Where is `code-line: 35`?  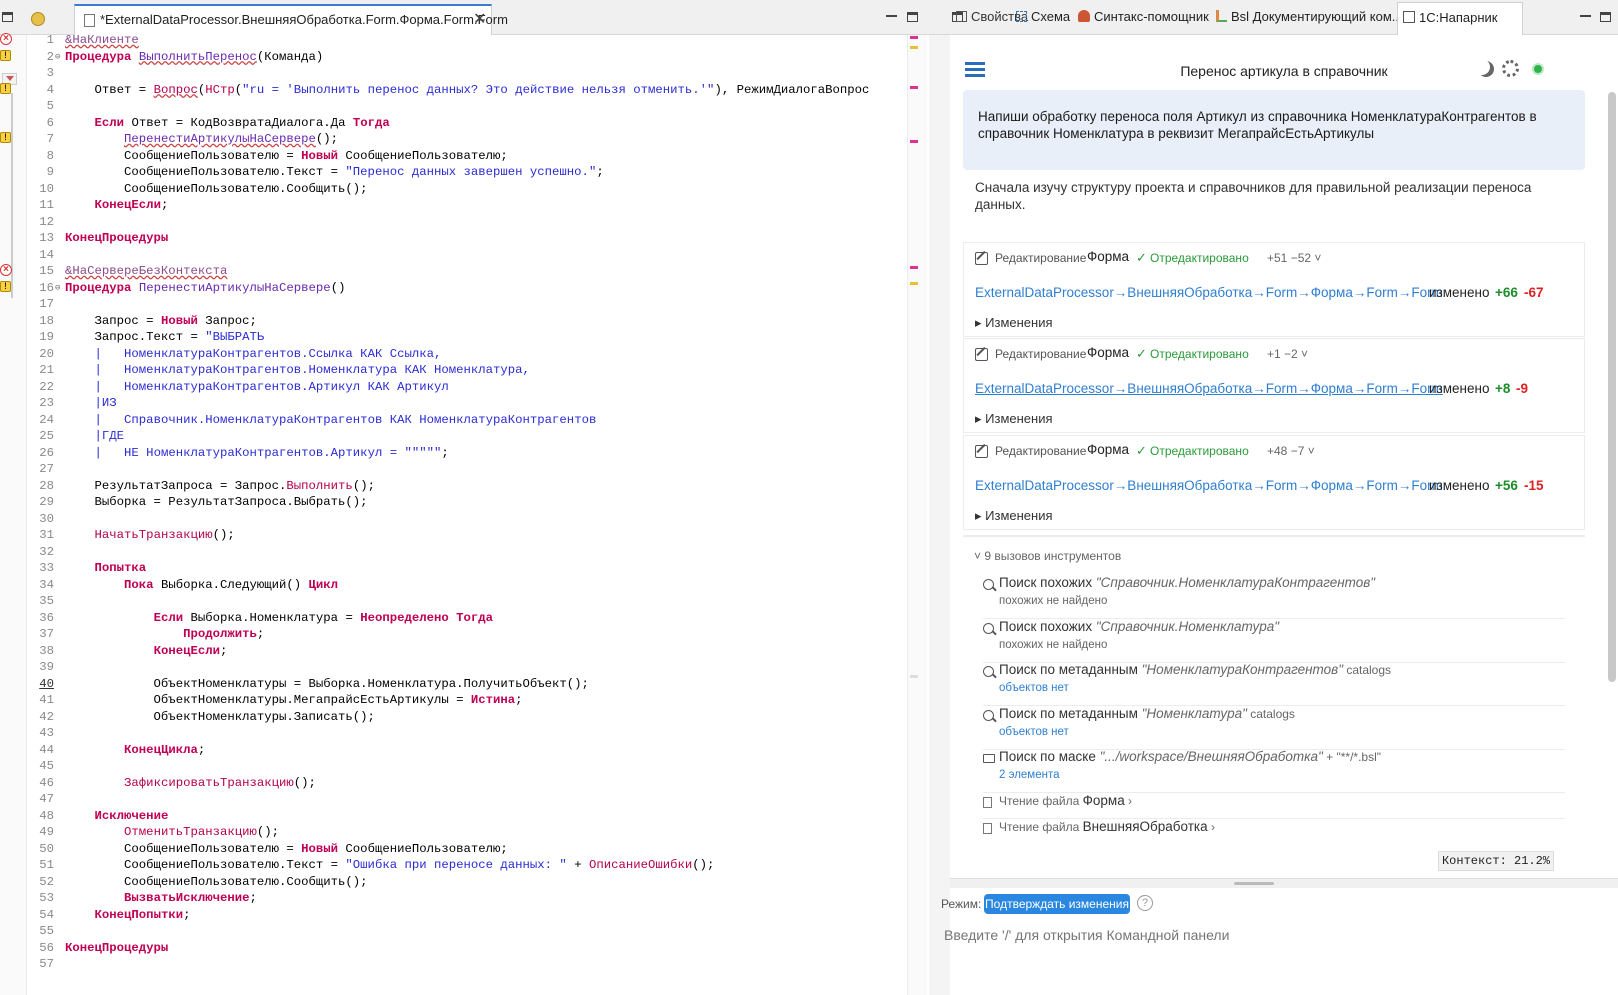 code-line: 35 is located at coordinates (465, 601).